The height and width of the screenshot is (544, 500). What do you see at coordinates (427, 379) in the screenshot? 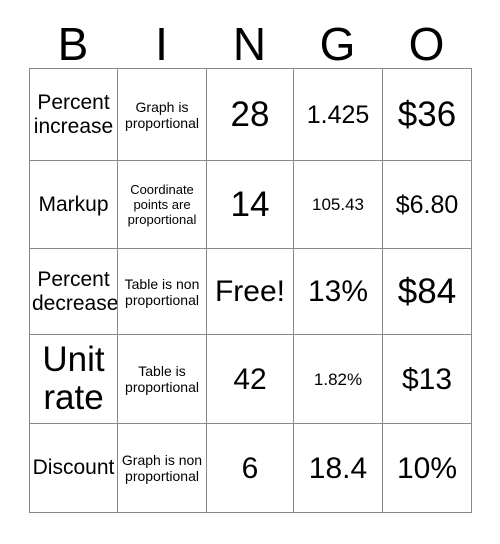
I see `bingo-cell-o4: $13` at bounding box center [427, 379].